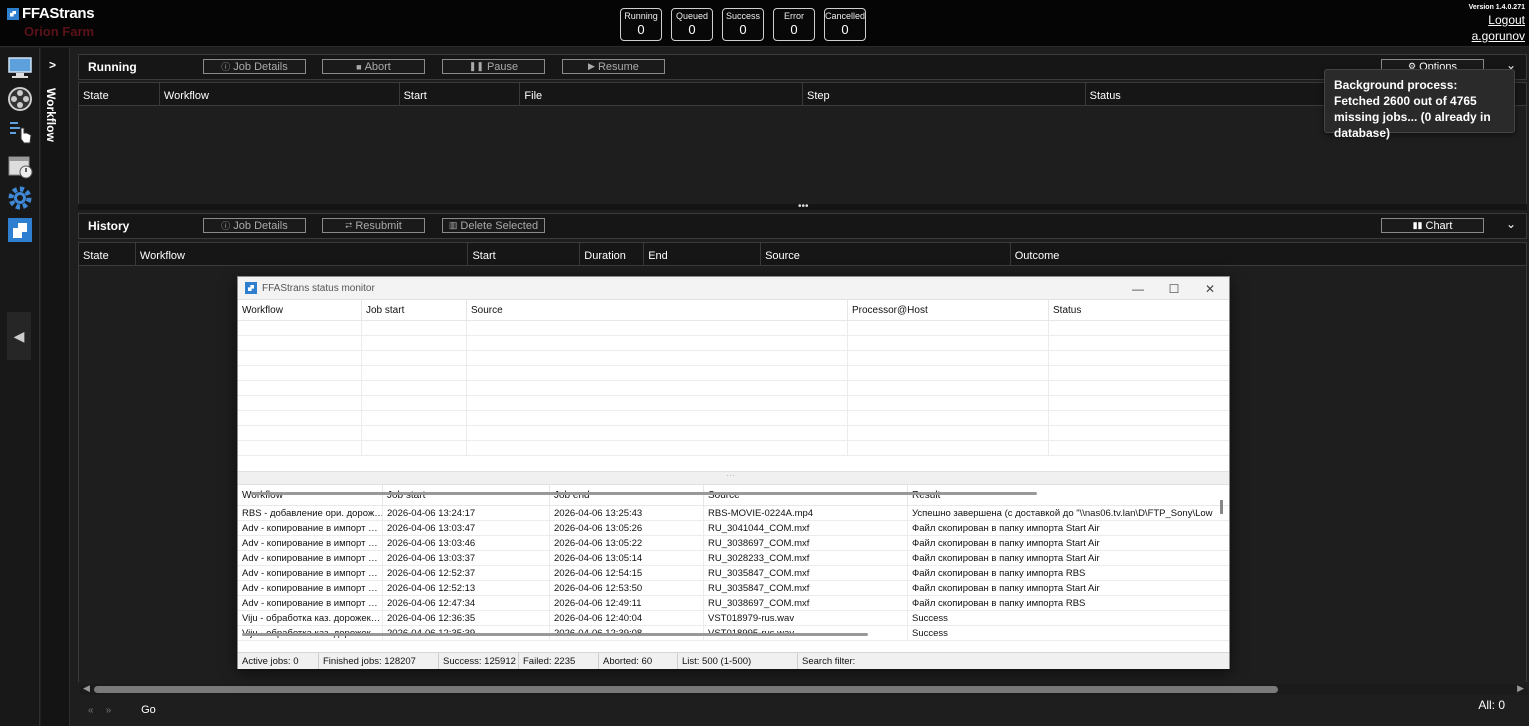  What do you see at coordinates (559, 661) in the screenshot?
I see `failed-count: Failed: 2235` at bounding box center [559, 661].